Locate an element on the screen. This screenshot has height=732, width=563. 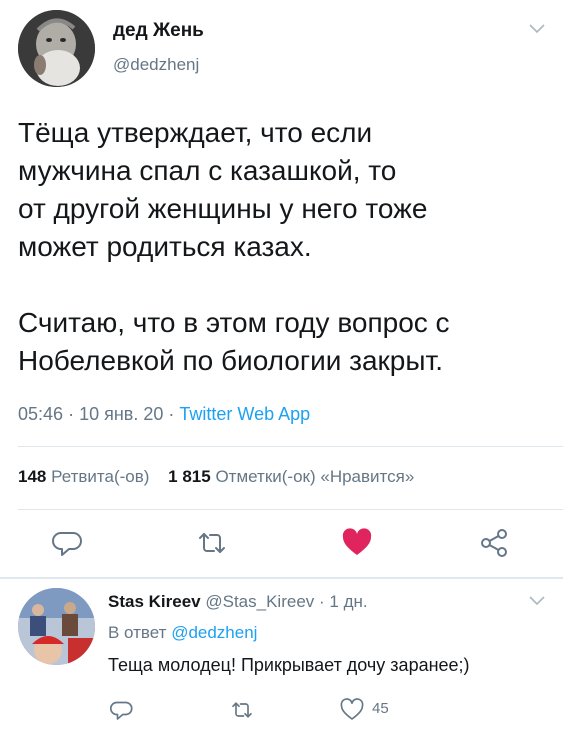
reply-text: Теща молодец! Прикрывает дочу заранее;) is located at coordinates (289, 665).